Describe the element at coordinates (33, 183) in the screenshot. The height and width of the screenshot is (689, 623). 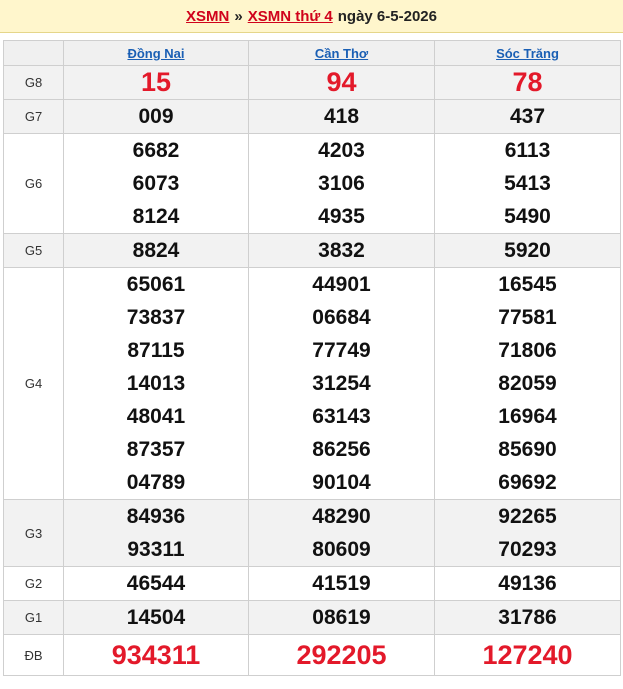
I see `prize-label: G6` at that location.